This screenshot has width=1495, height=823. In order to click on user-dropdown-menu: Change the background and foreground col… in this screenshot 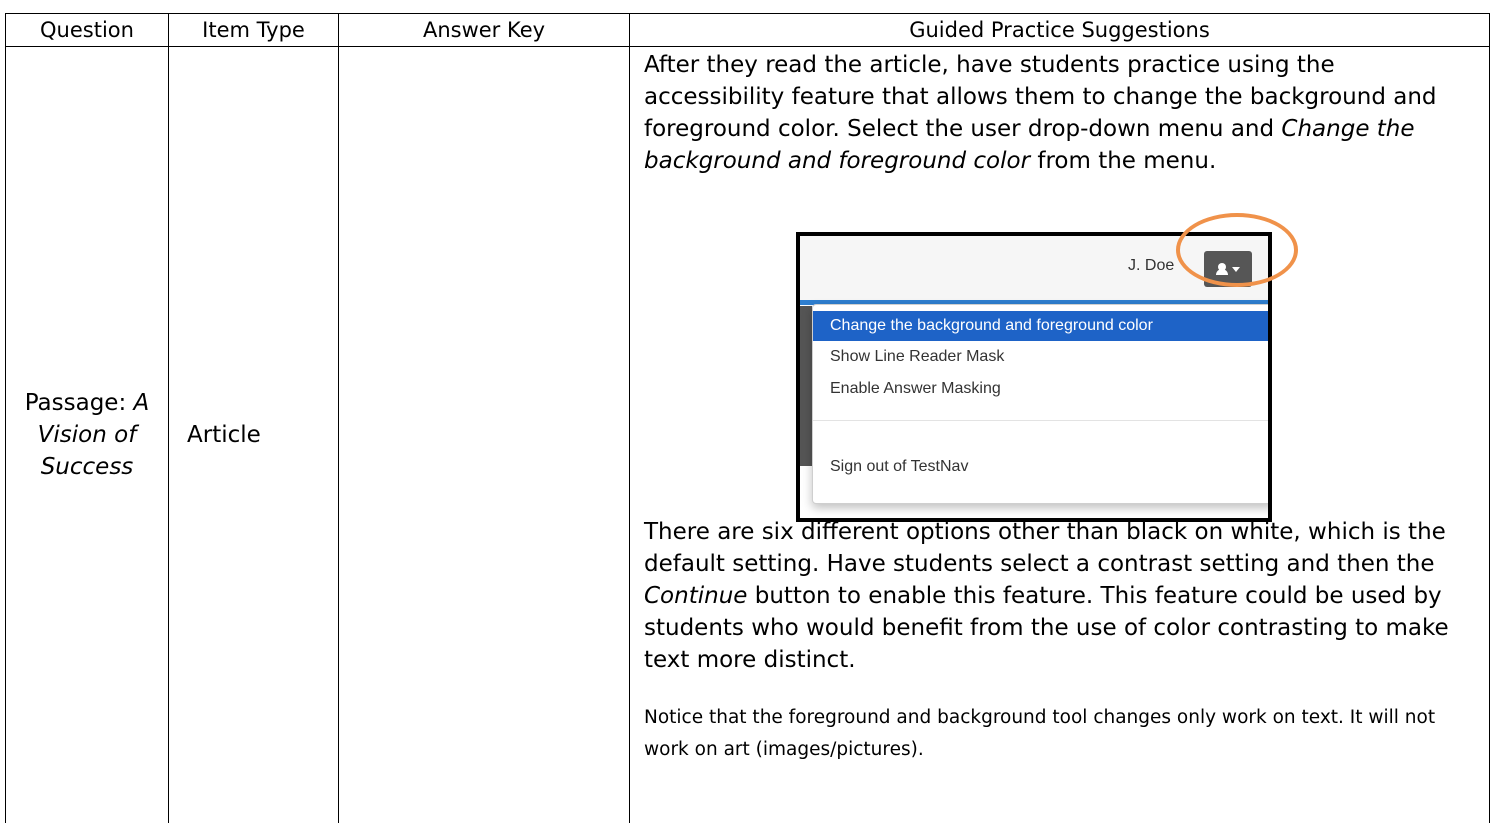, I will do `click(1042, 404)`.